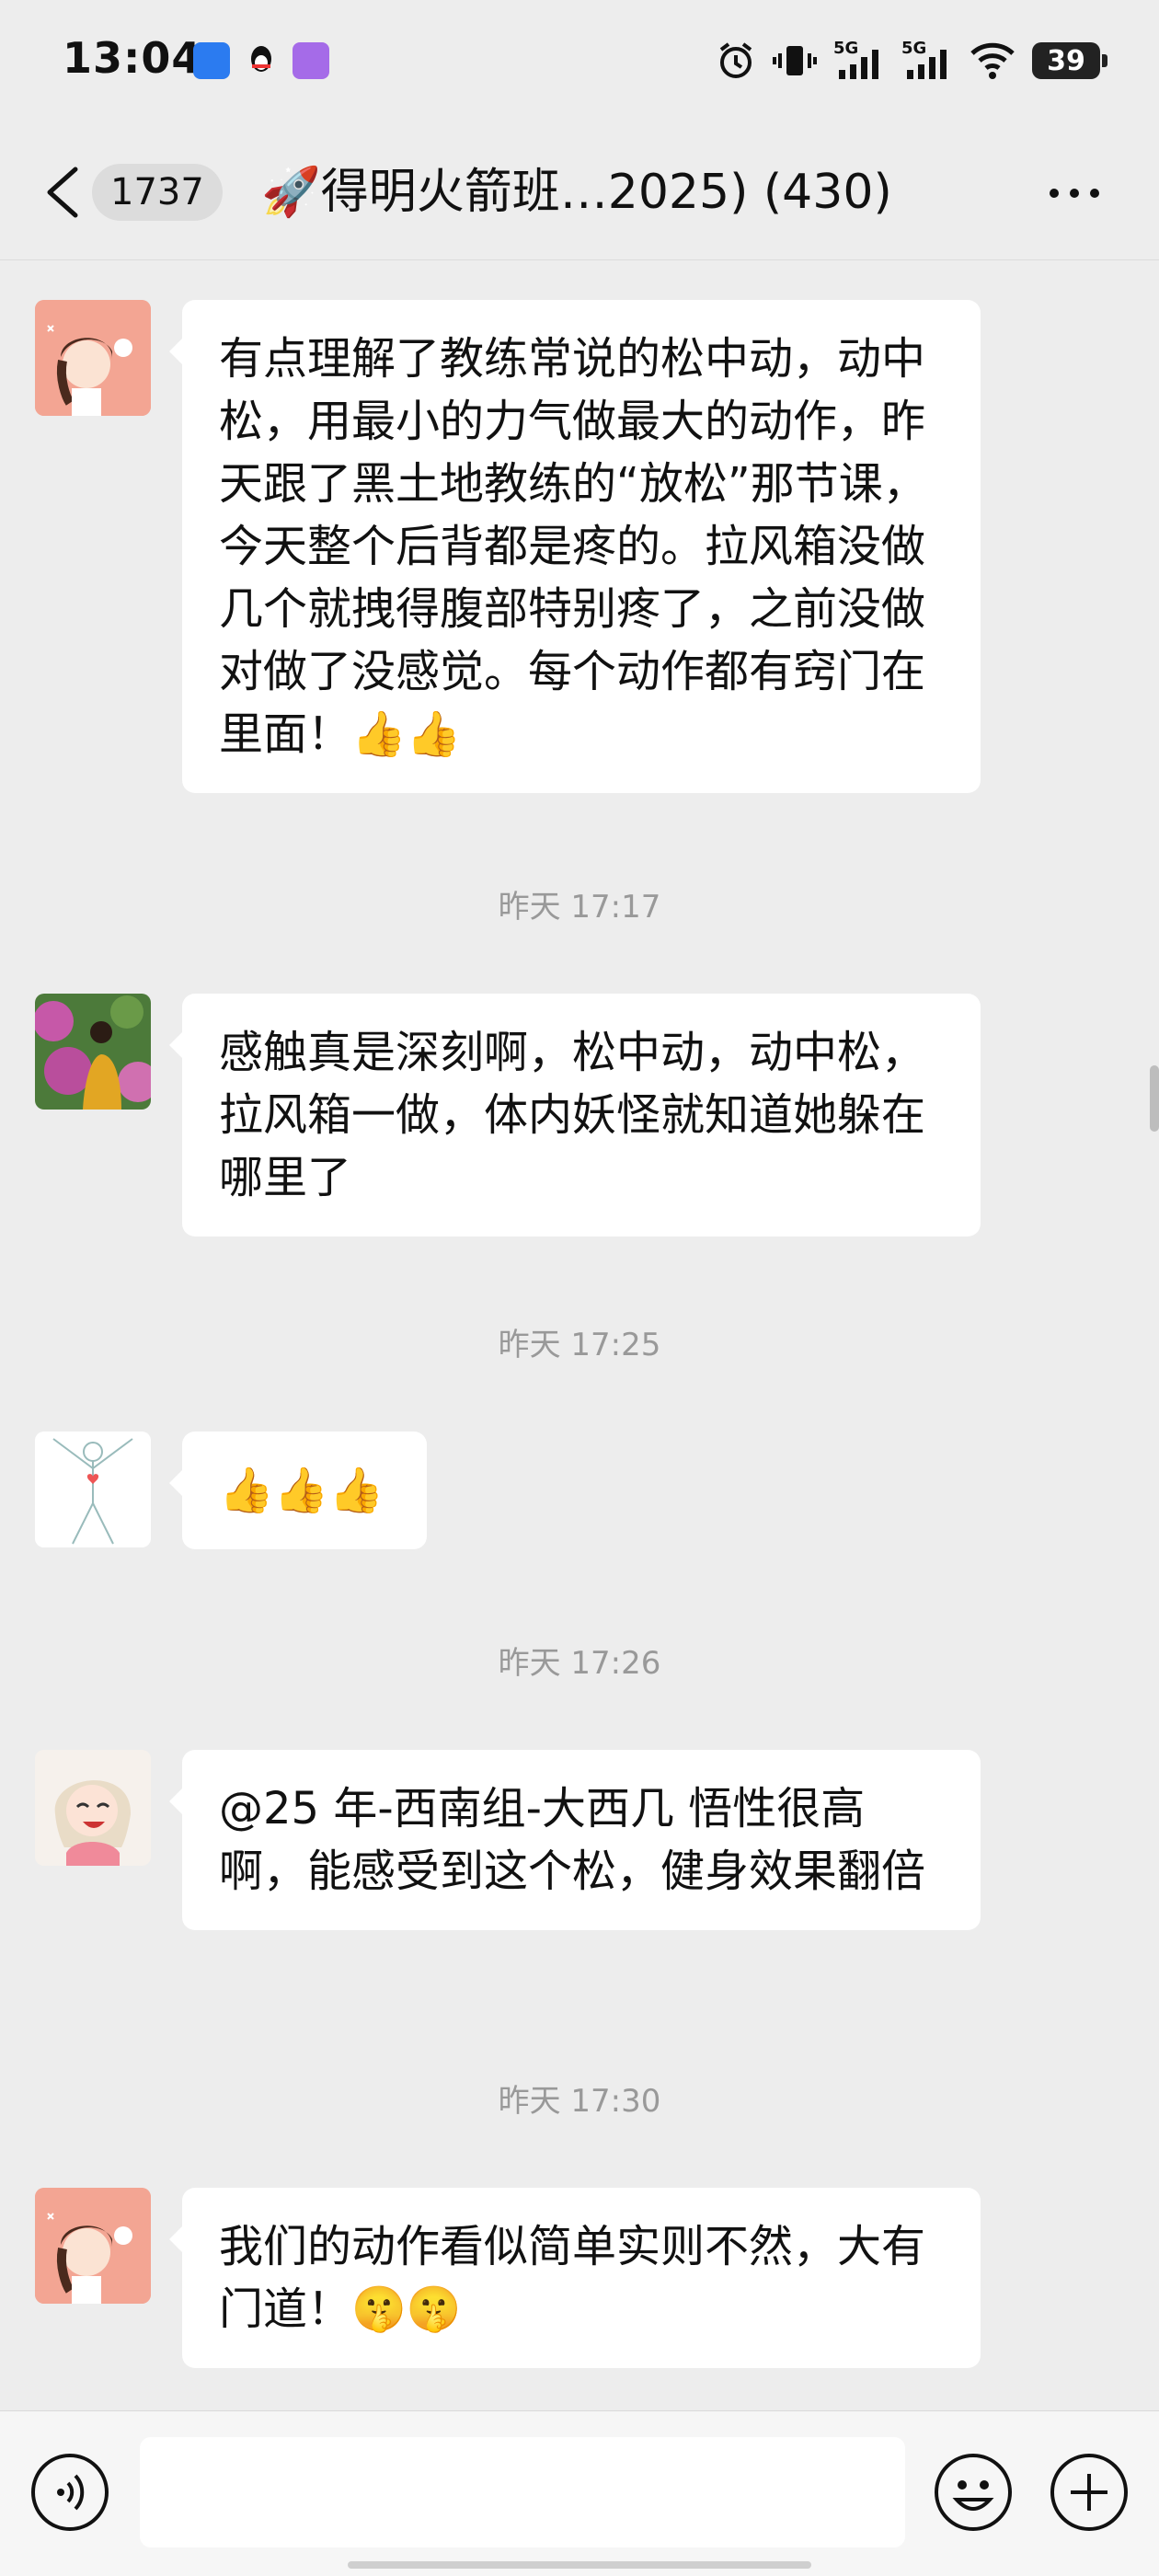 The image size is (1159, 2576). Describe the element at coordinates (992, 60) in the screenshot. I see `wifi-icon` at that location.